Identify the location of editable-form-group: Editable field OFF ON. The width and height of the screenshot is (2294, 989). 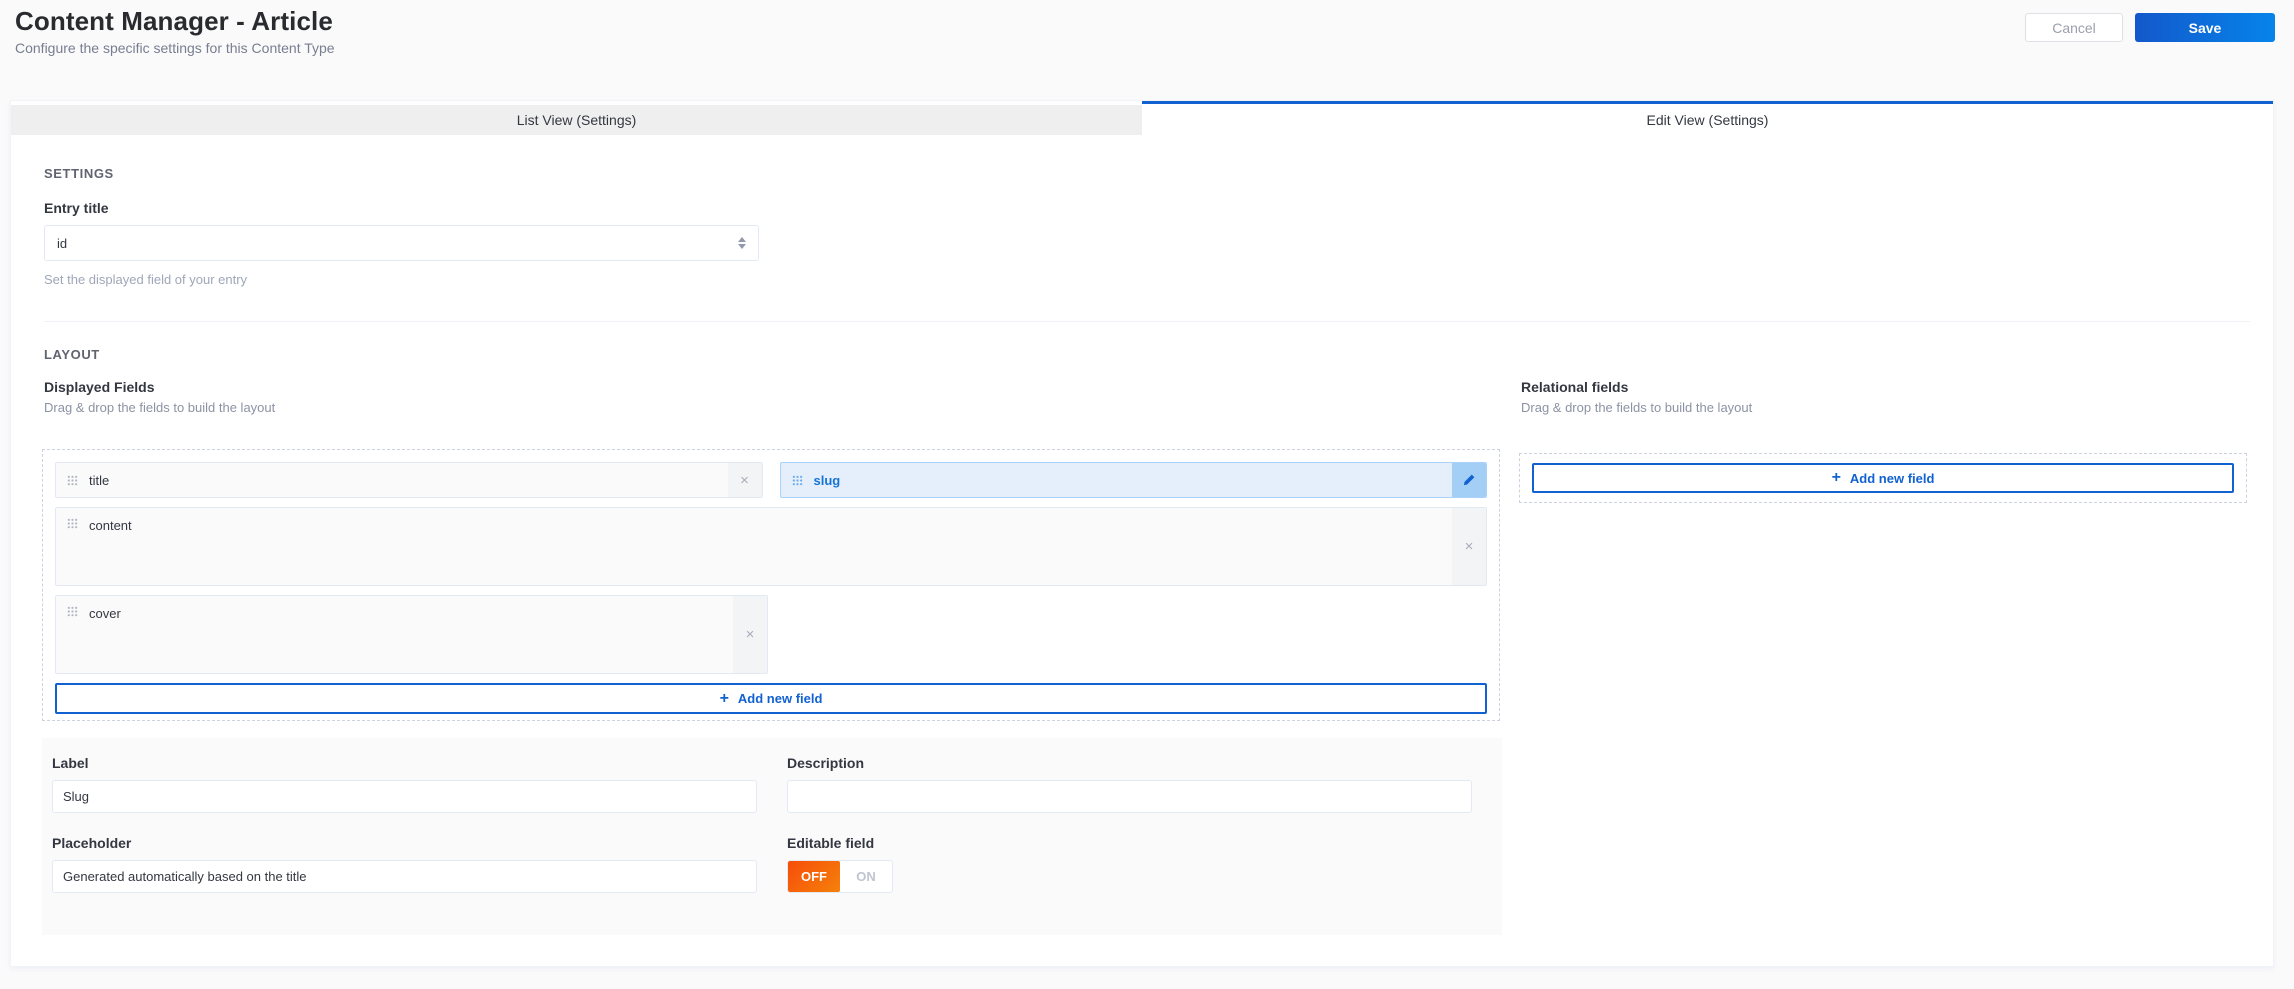
(1129, 864).